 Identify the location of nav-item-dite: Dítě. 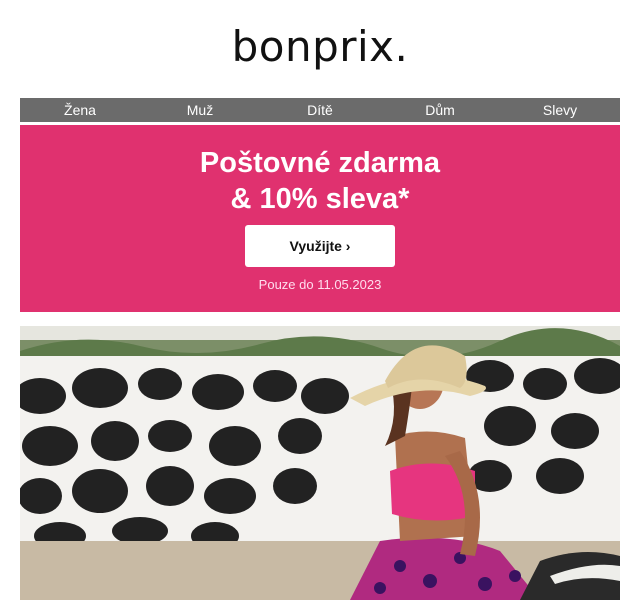
(320, 110).